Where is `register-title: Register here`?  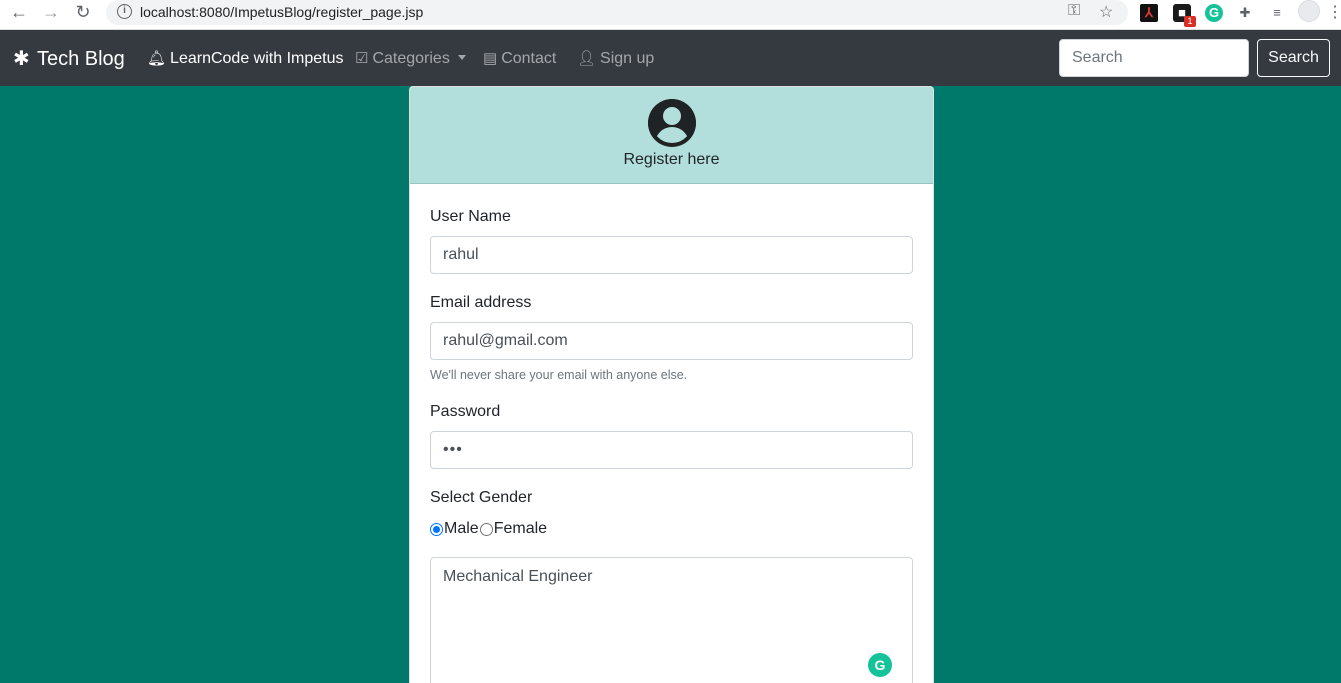 register-title: Register here is located at coordinates (671, 159).